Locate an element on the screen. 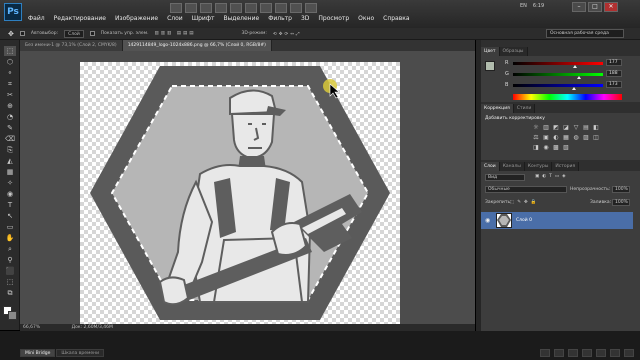 This screenshot has width=640, height=360. menu-3d: 3D is located at coordinates (305, 20).